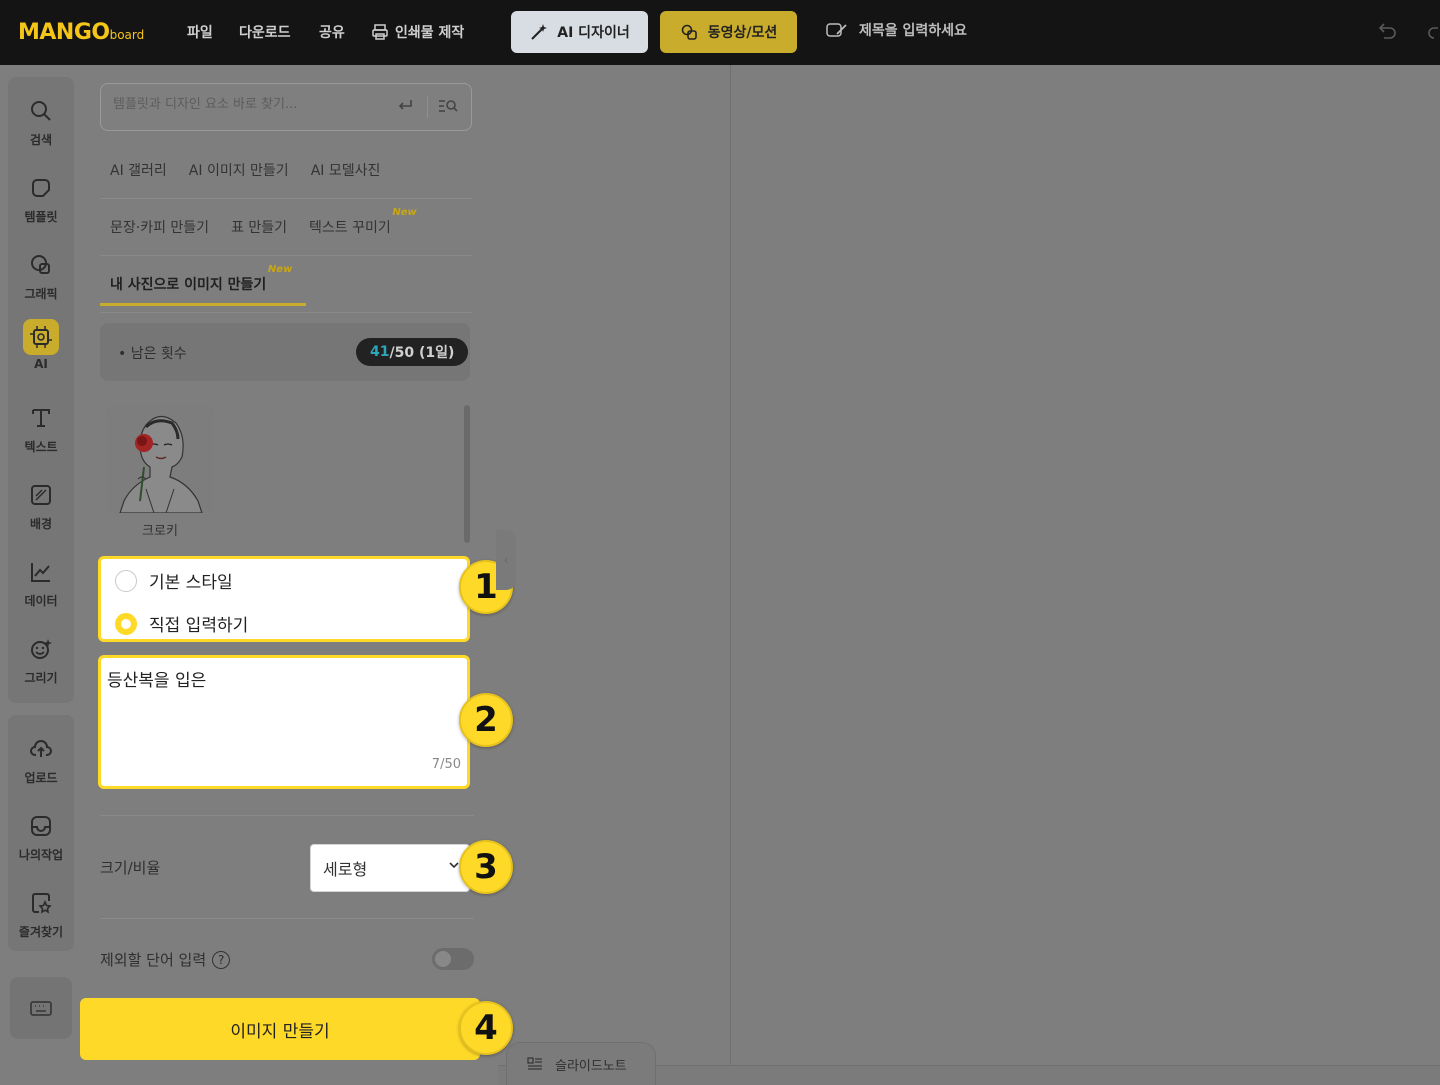 The height and width of the screenshot is (1085, 1440). Describe the element at coordinates (363, 222) in the screenshot. I see `tab-text-decorate: 텍스트 꾸미기 New` at that location.